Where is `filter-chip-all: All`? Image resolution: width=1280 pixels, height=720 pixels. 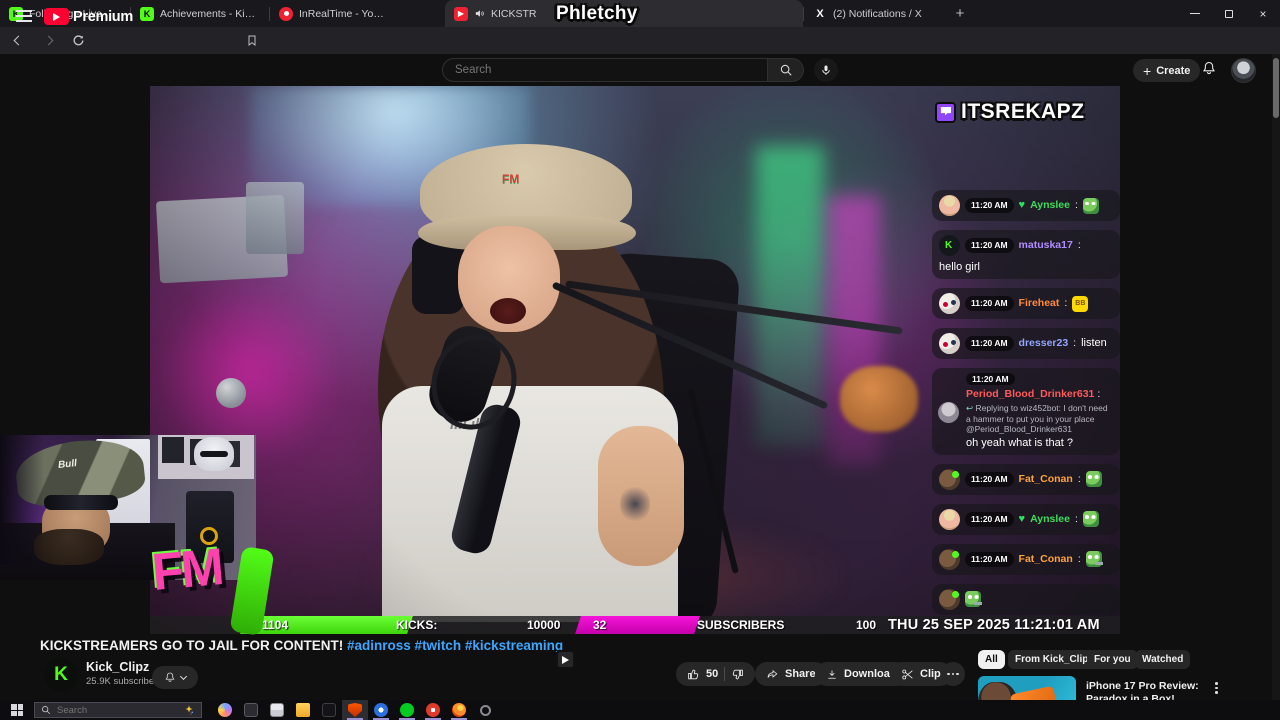 filter-chip-all: All is located at coordinates (991, 659).